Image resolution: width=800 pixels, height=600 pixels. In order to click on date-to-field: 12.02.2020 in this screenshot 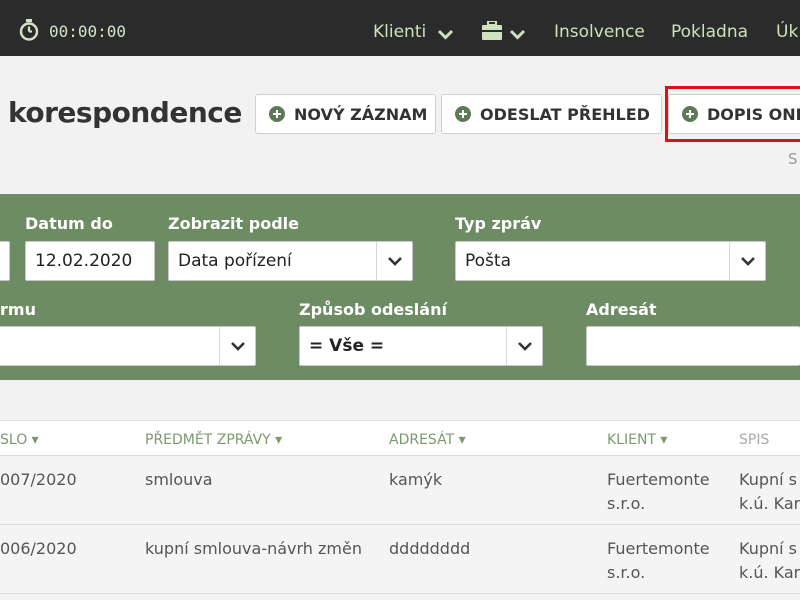, I will do `click(90, 261)`.